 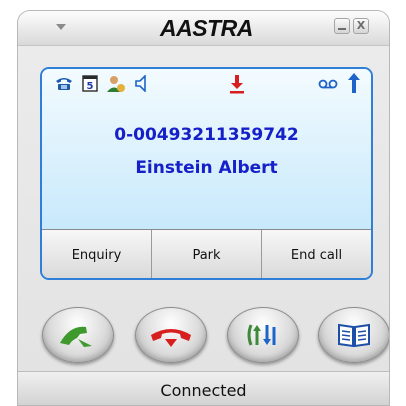 What do you see at coordinates (316, 254) in the screenshot?
I see `end-call-button: End call` at bounding box center [316, 254].